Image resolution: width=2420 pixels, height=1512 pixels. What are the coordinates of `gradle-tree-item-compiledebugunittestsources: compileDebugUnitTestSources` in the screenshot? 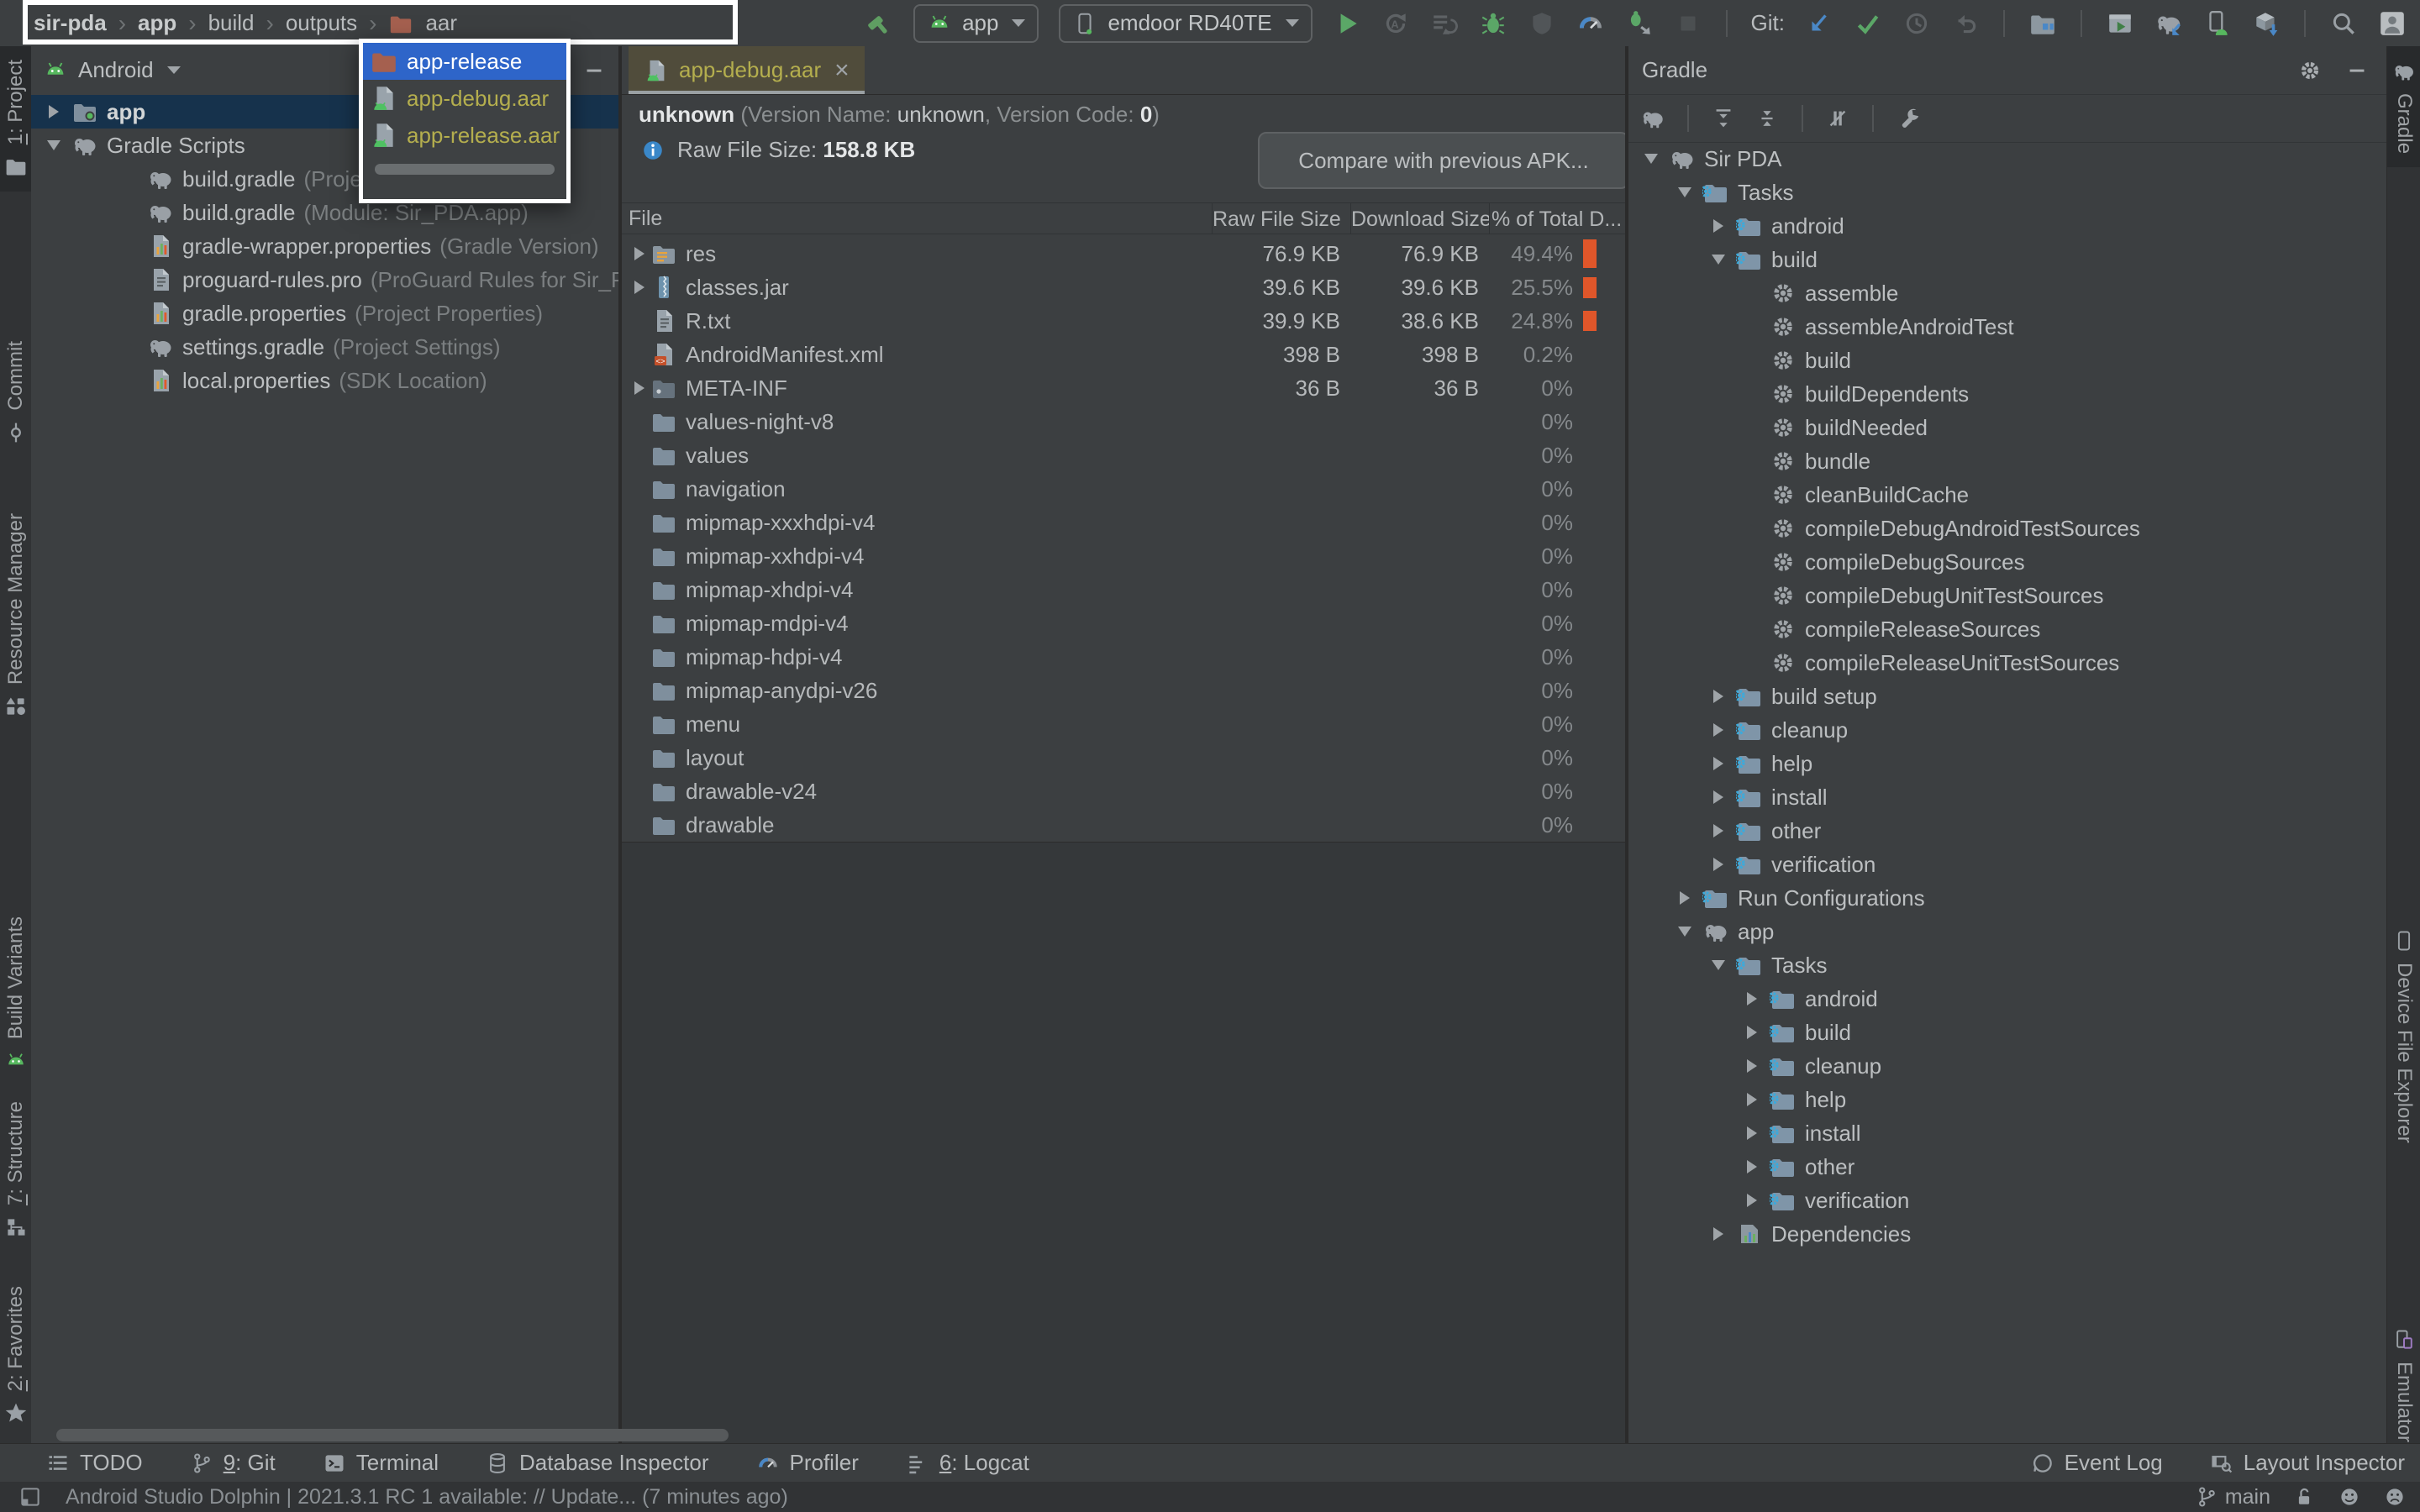 It's located at (2007, 595).